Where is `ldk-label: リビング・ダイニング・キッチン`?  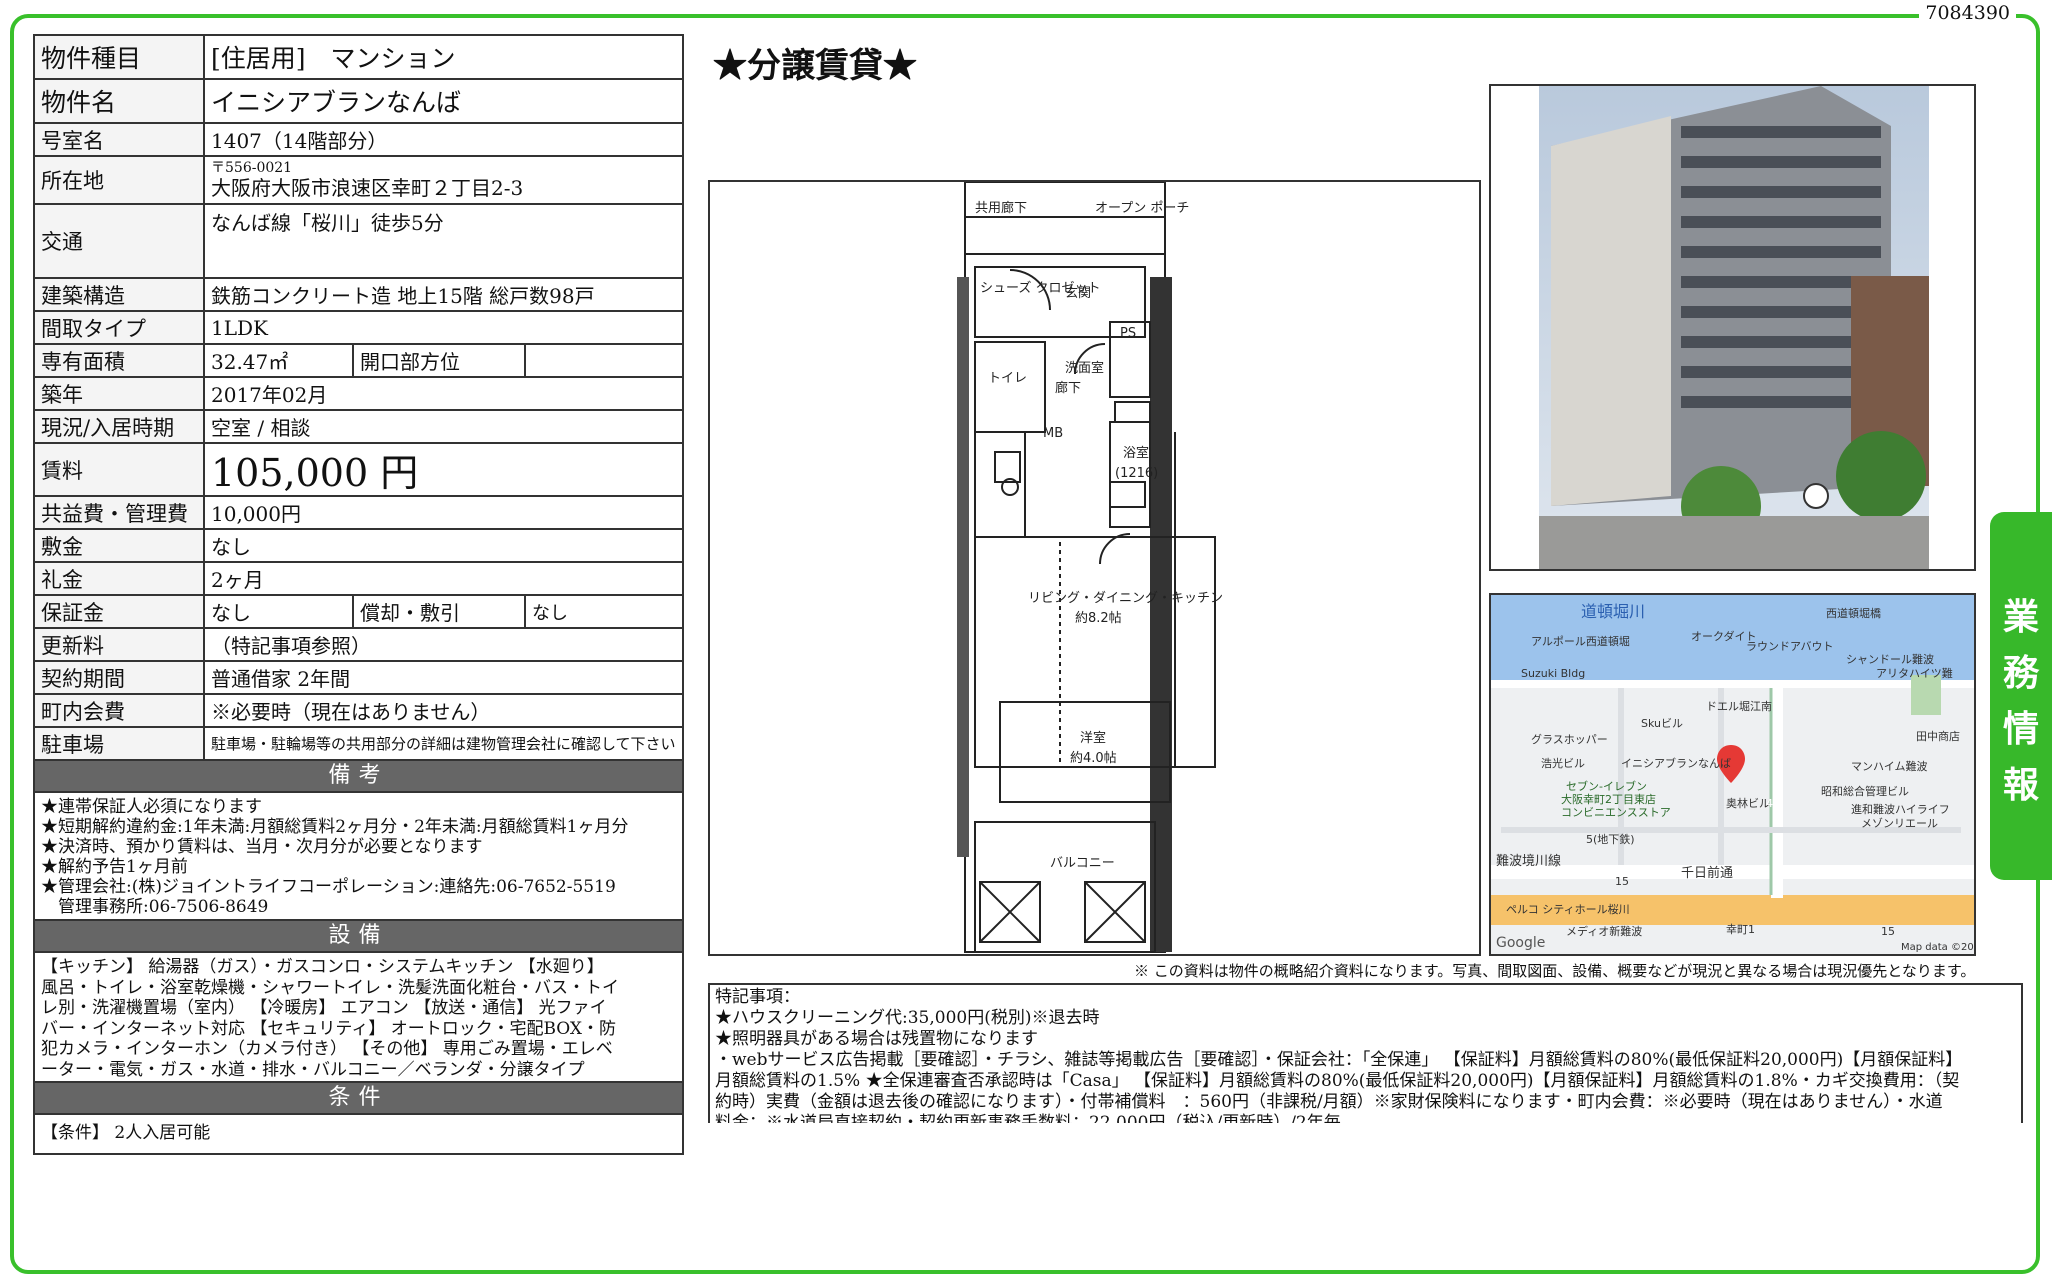
ldk-label: リビング・ダイニング・キッチン is located at coordinates (1125, 598).